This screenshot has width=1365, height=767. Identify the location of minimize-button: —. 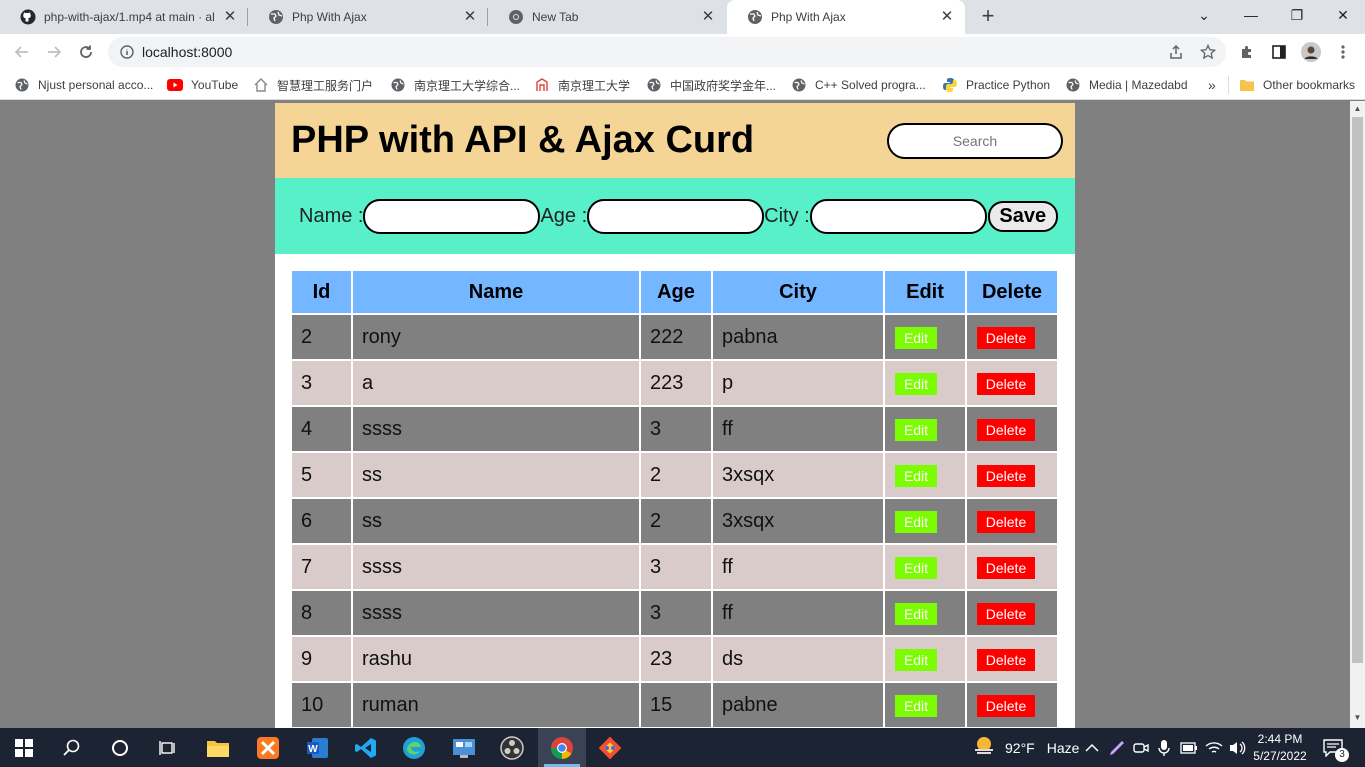
(1251, 15).